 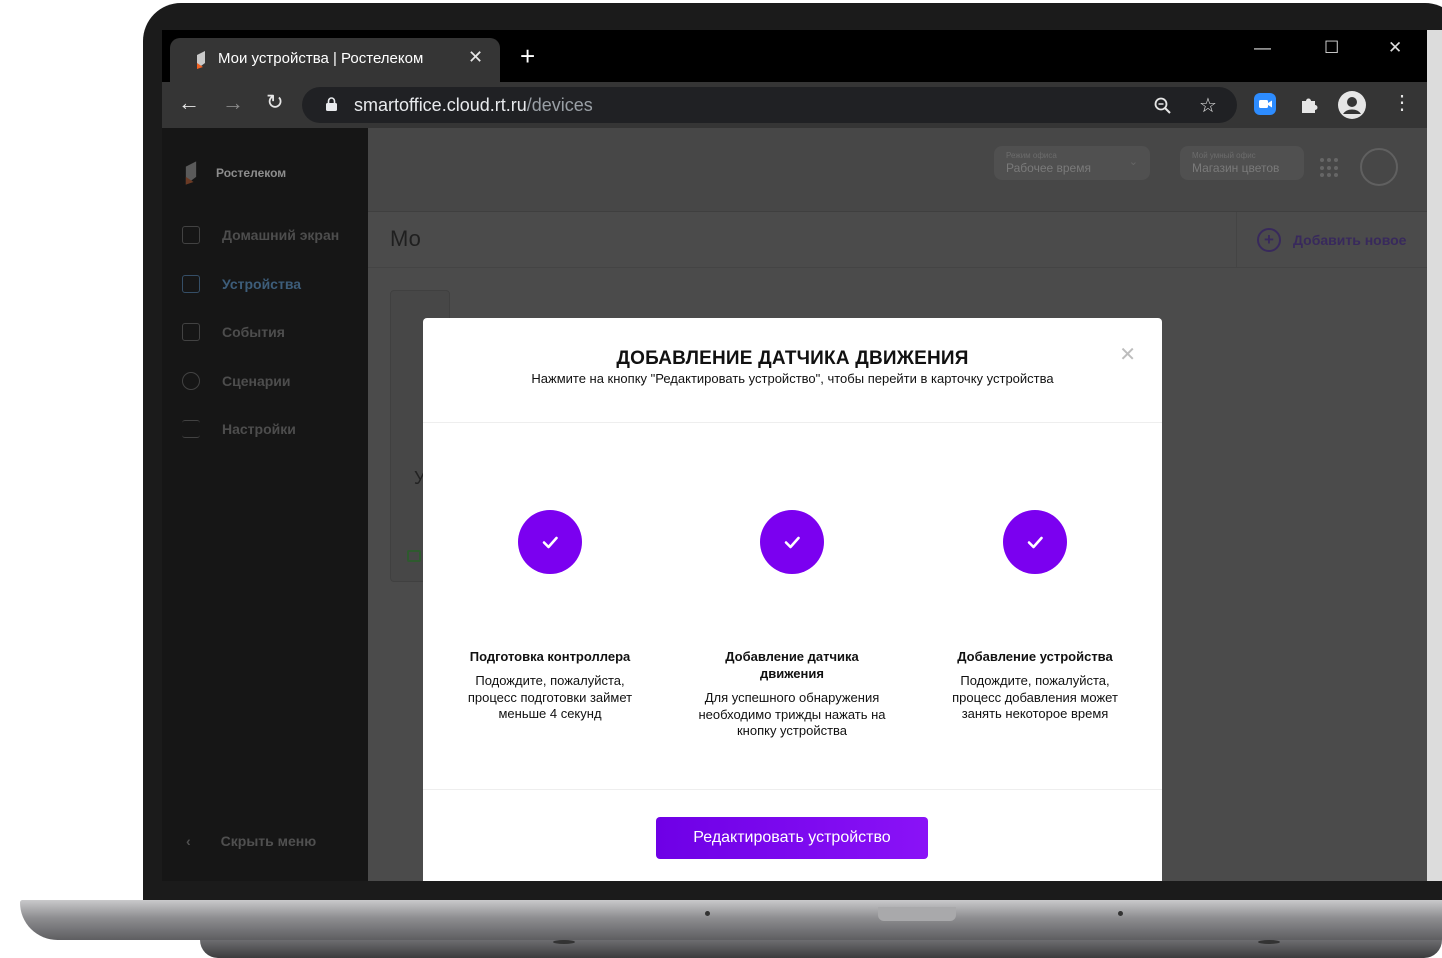 What do you see at coordinates (1262, 48) in the screenshot?
I see `minimize-button: —` at bounding box center [1262, 48].